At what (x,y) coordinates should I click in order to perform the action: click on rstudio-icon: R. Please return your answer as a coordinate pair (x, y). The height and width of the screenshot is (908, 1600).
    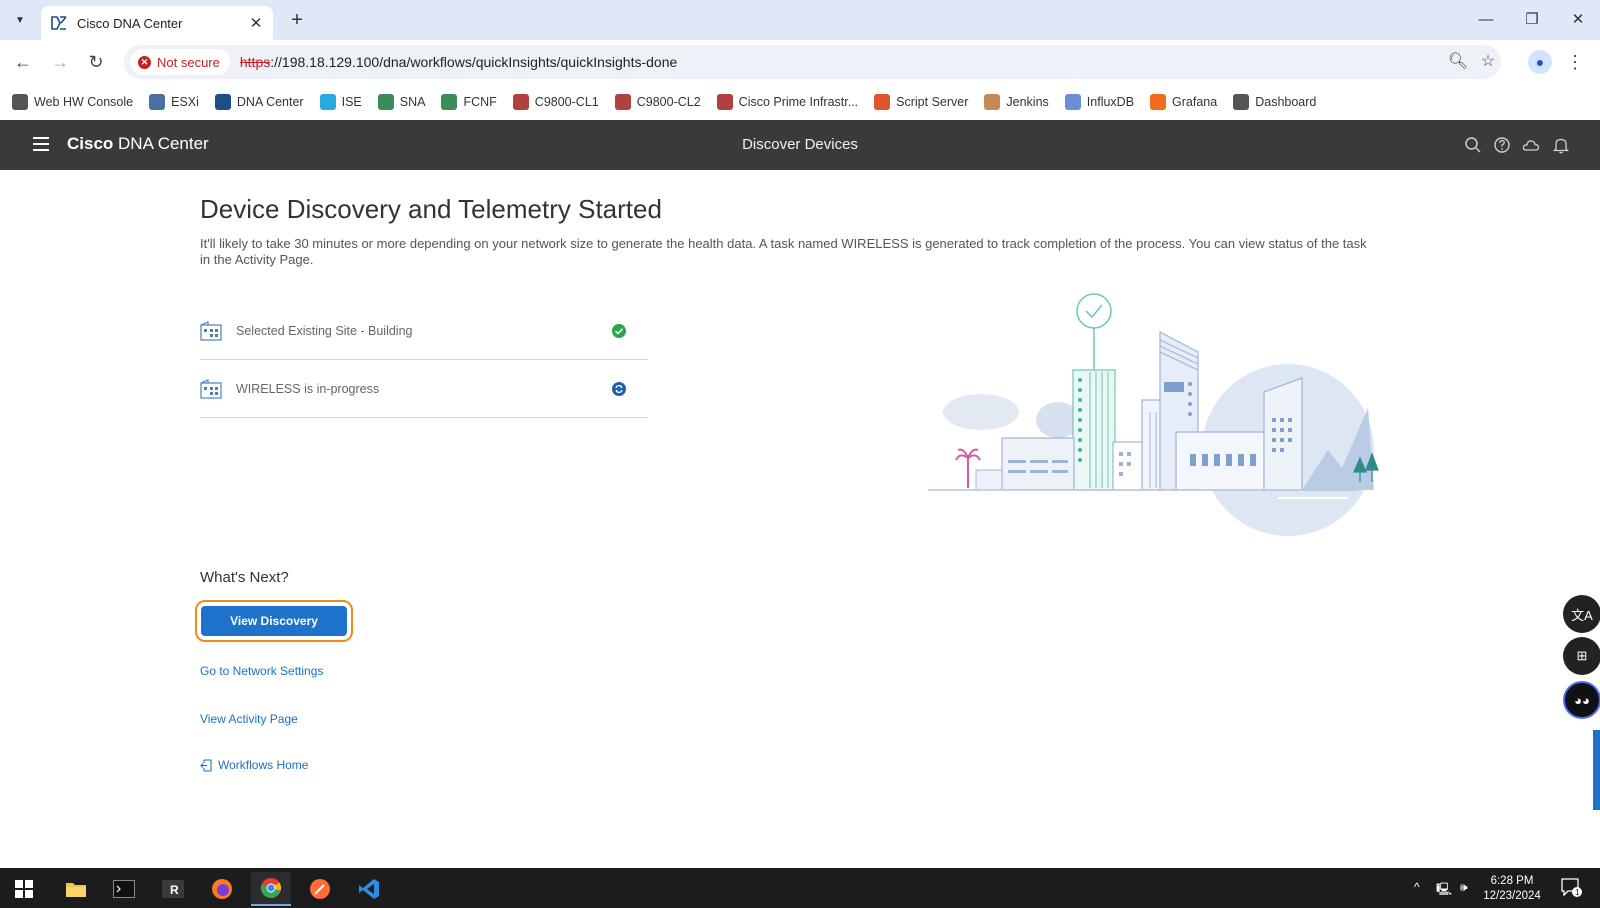
    Looking at the image, I should click on (173, 889).